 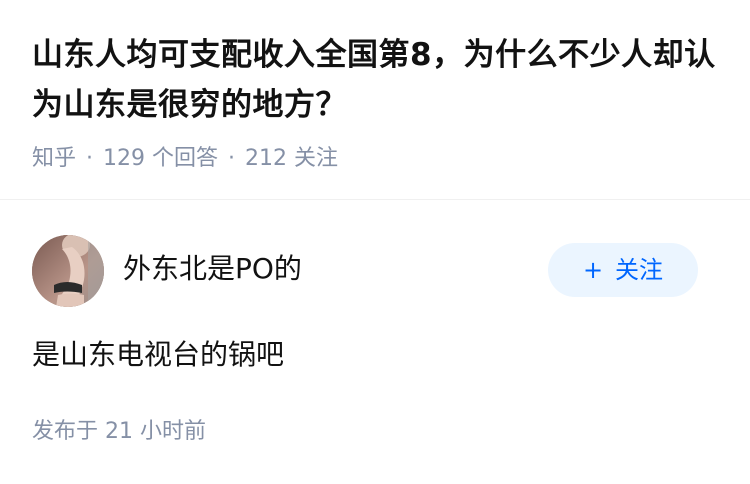 I want to click on question-meta: 知乎 · 129 个回答 · 212 关注, so click(x=185, y=159).